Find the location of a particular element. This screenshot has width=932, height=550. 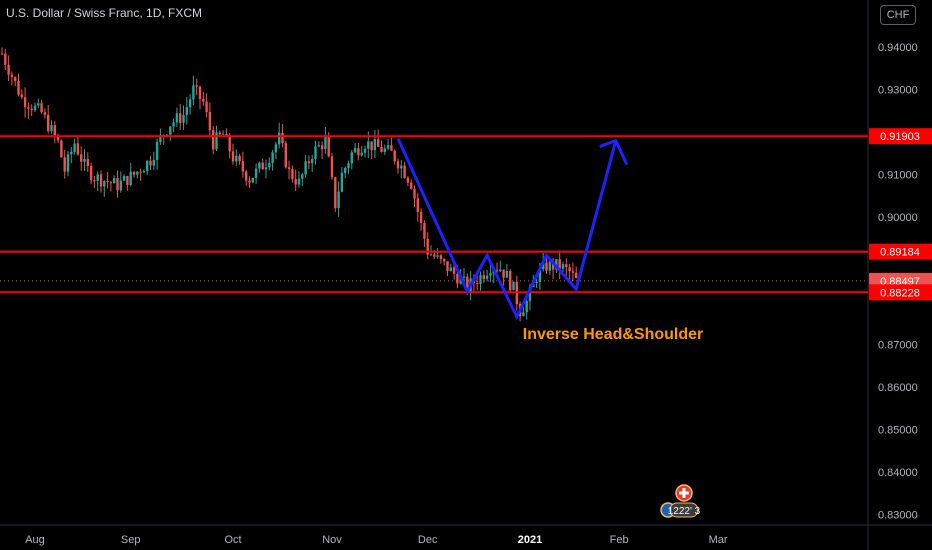

pattern-drawing-line is located at coordinates (507, 229).